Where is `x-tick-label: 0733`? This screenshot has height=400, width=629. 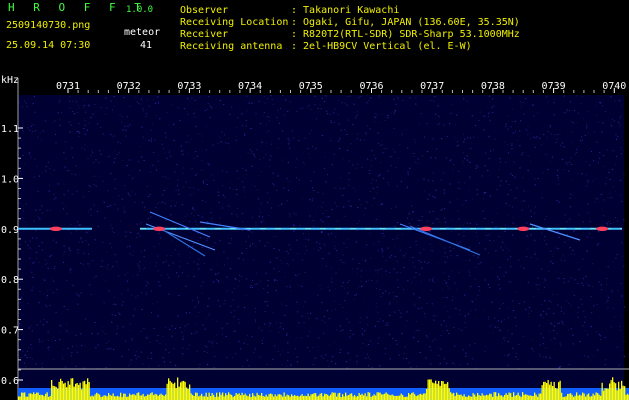
x-tick-label: 0733 is located at coordinates (189, 86).